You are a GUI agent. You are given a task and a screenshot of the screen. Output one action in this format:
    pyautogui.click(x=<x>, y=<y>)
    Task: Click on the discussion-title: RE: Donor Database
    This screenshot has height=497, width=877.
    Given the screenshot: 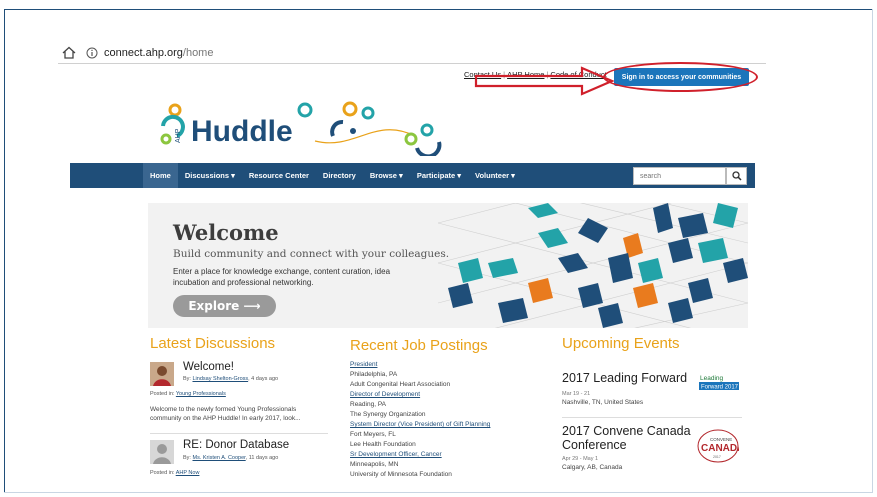 What is the action you would take?
    pyautogui.click(x=236, y=445)
    